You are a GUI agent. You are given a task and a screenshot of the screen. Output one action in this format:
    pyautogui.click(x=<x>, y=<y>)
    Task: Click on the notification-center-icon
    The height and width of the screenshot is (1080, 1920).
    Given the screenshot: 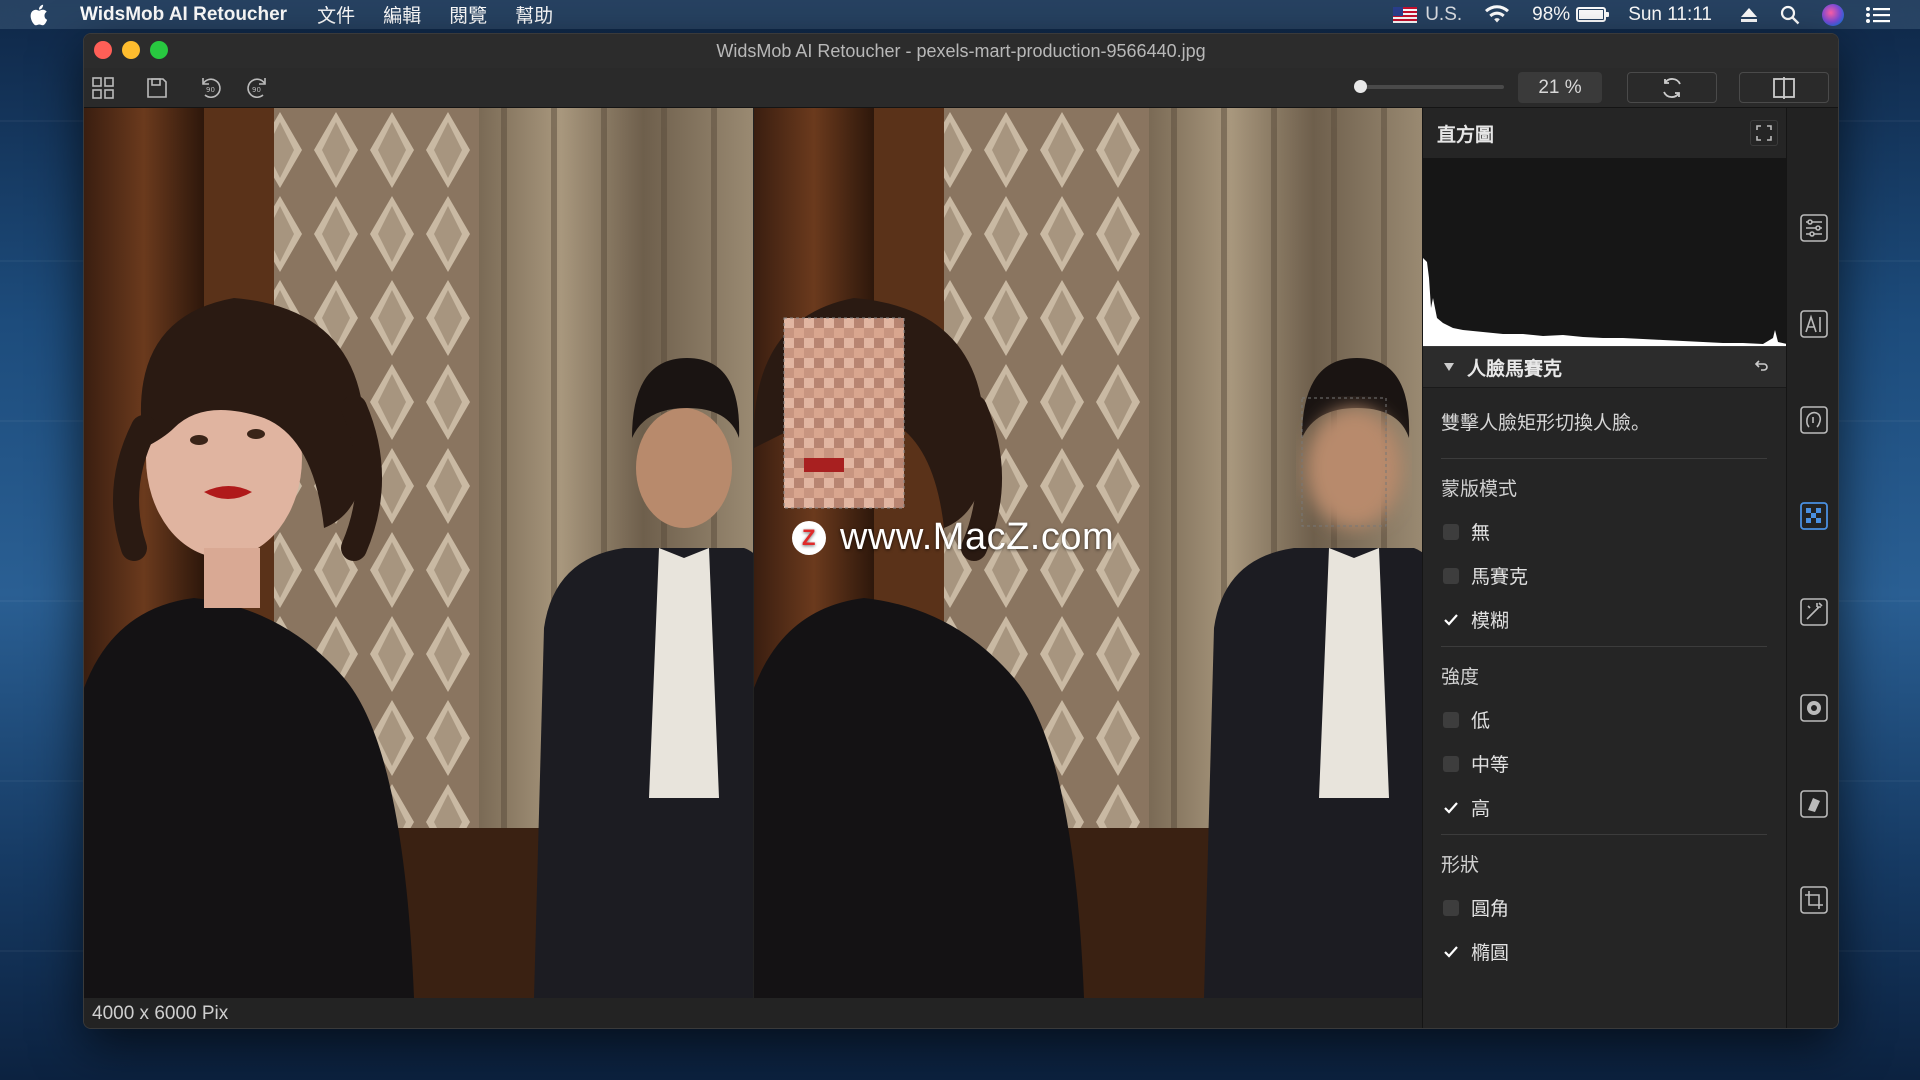 What is the action you would take?
    pyautogui.click(x=1878, y=15)
    